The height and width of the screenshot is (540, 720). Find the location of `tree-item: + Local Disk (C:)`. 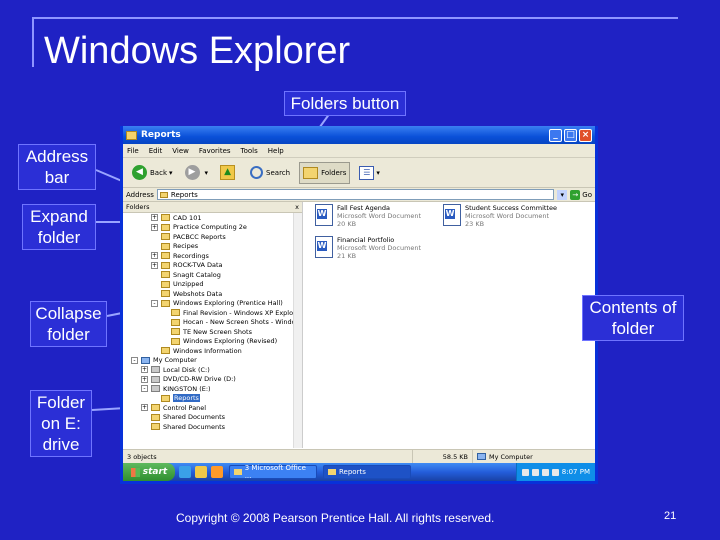

tree-item: + Local Disk (C:) is located at coordinates (212, 370).